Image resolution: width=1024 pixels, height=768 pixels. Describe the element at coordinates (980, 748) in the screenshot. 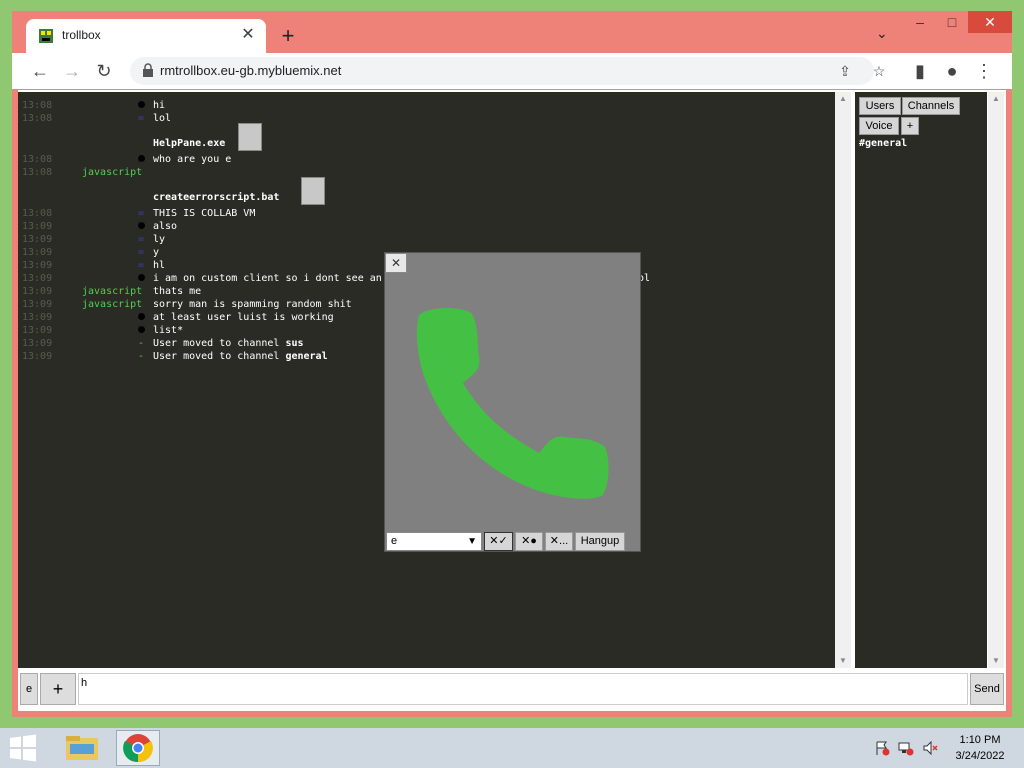

I see `system-clock: 1:10 PM 3/24/2022` at that location.